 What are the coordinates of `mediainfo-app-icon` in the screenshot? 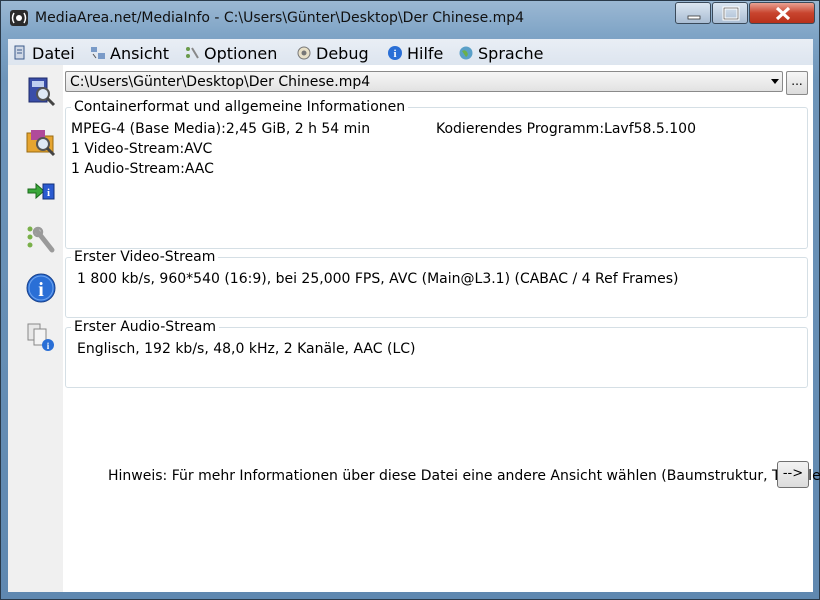 It's located at (19, 18).